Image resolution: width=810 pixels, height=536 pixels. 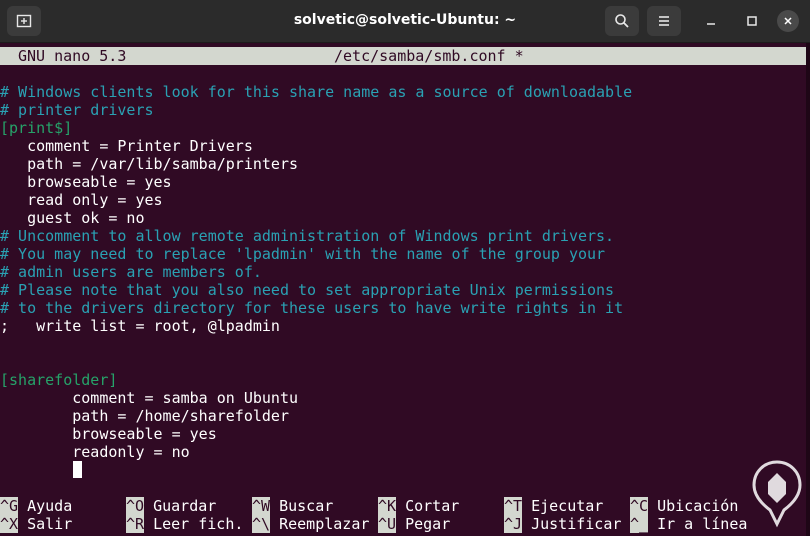 I want to click on search-button, so click(x=622, y=21).